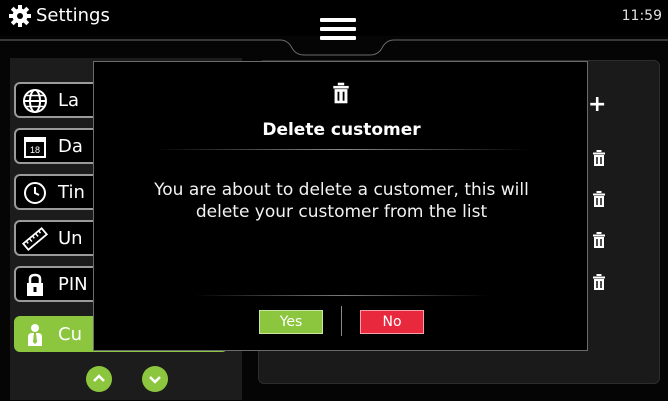 The width and height of the screenshot is (668, 401). I want to click on no-button: No, so click(392, 322).